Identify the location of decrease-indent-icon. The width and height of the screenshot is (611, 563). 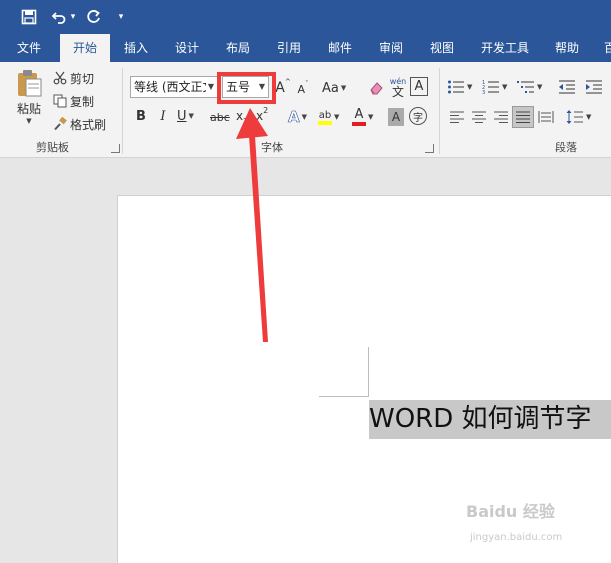
(567, 87).